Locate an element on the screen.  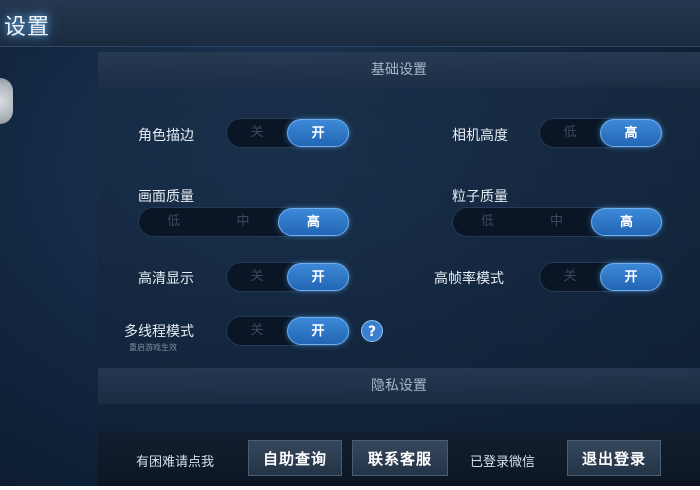
top-bar: 设置 is located at coordinates (350, 23).